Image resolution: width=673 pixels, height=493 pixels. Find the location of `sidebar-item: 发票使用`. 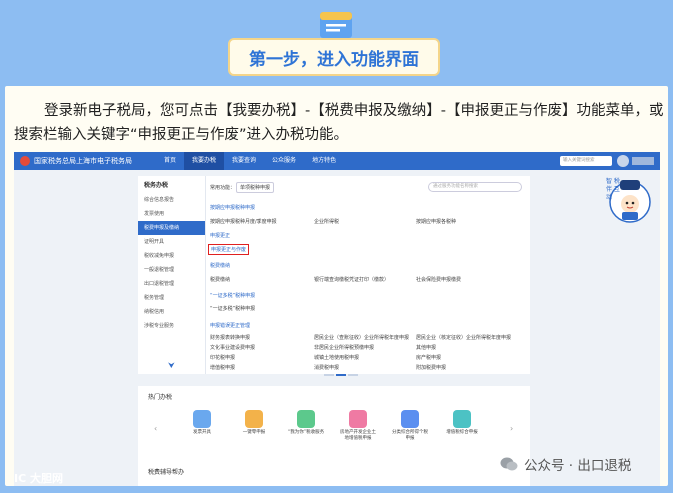

sidebar-item: 发票使用 is located at coordinates (171, 214).